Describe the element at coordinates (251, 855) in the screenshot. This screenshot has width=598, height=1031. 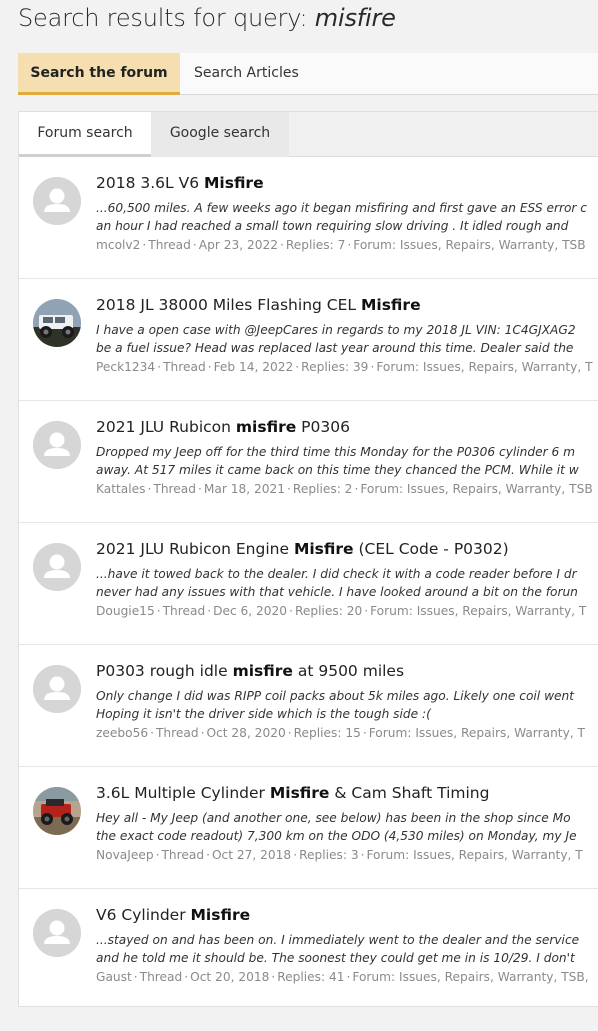
I see `result-date: Oct 27, 2018` at that location.